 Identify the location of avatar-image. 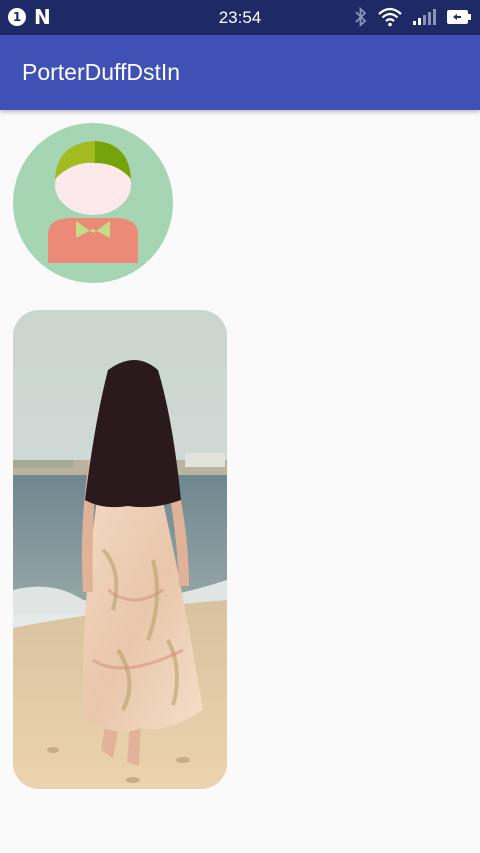
(93, 203).